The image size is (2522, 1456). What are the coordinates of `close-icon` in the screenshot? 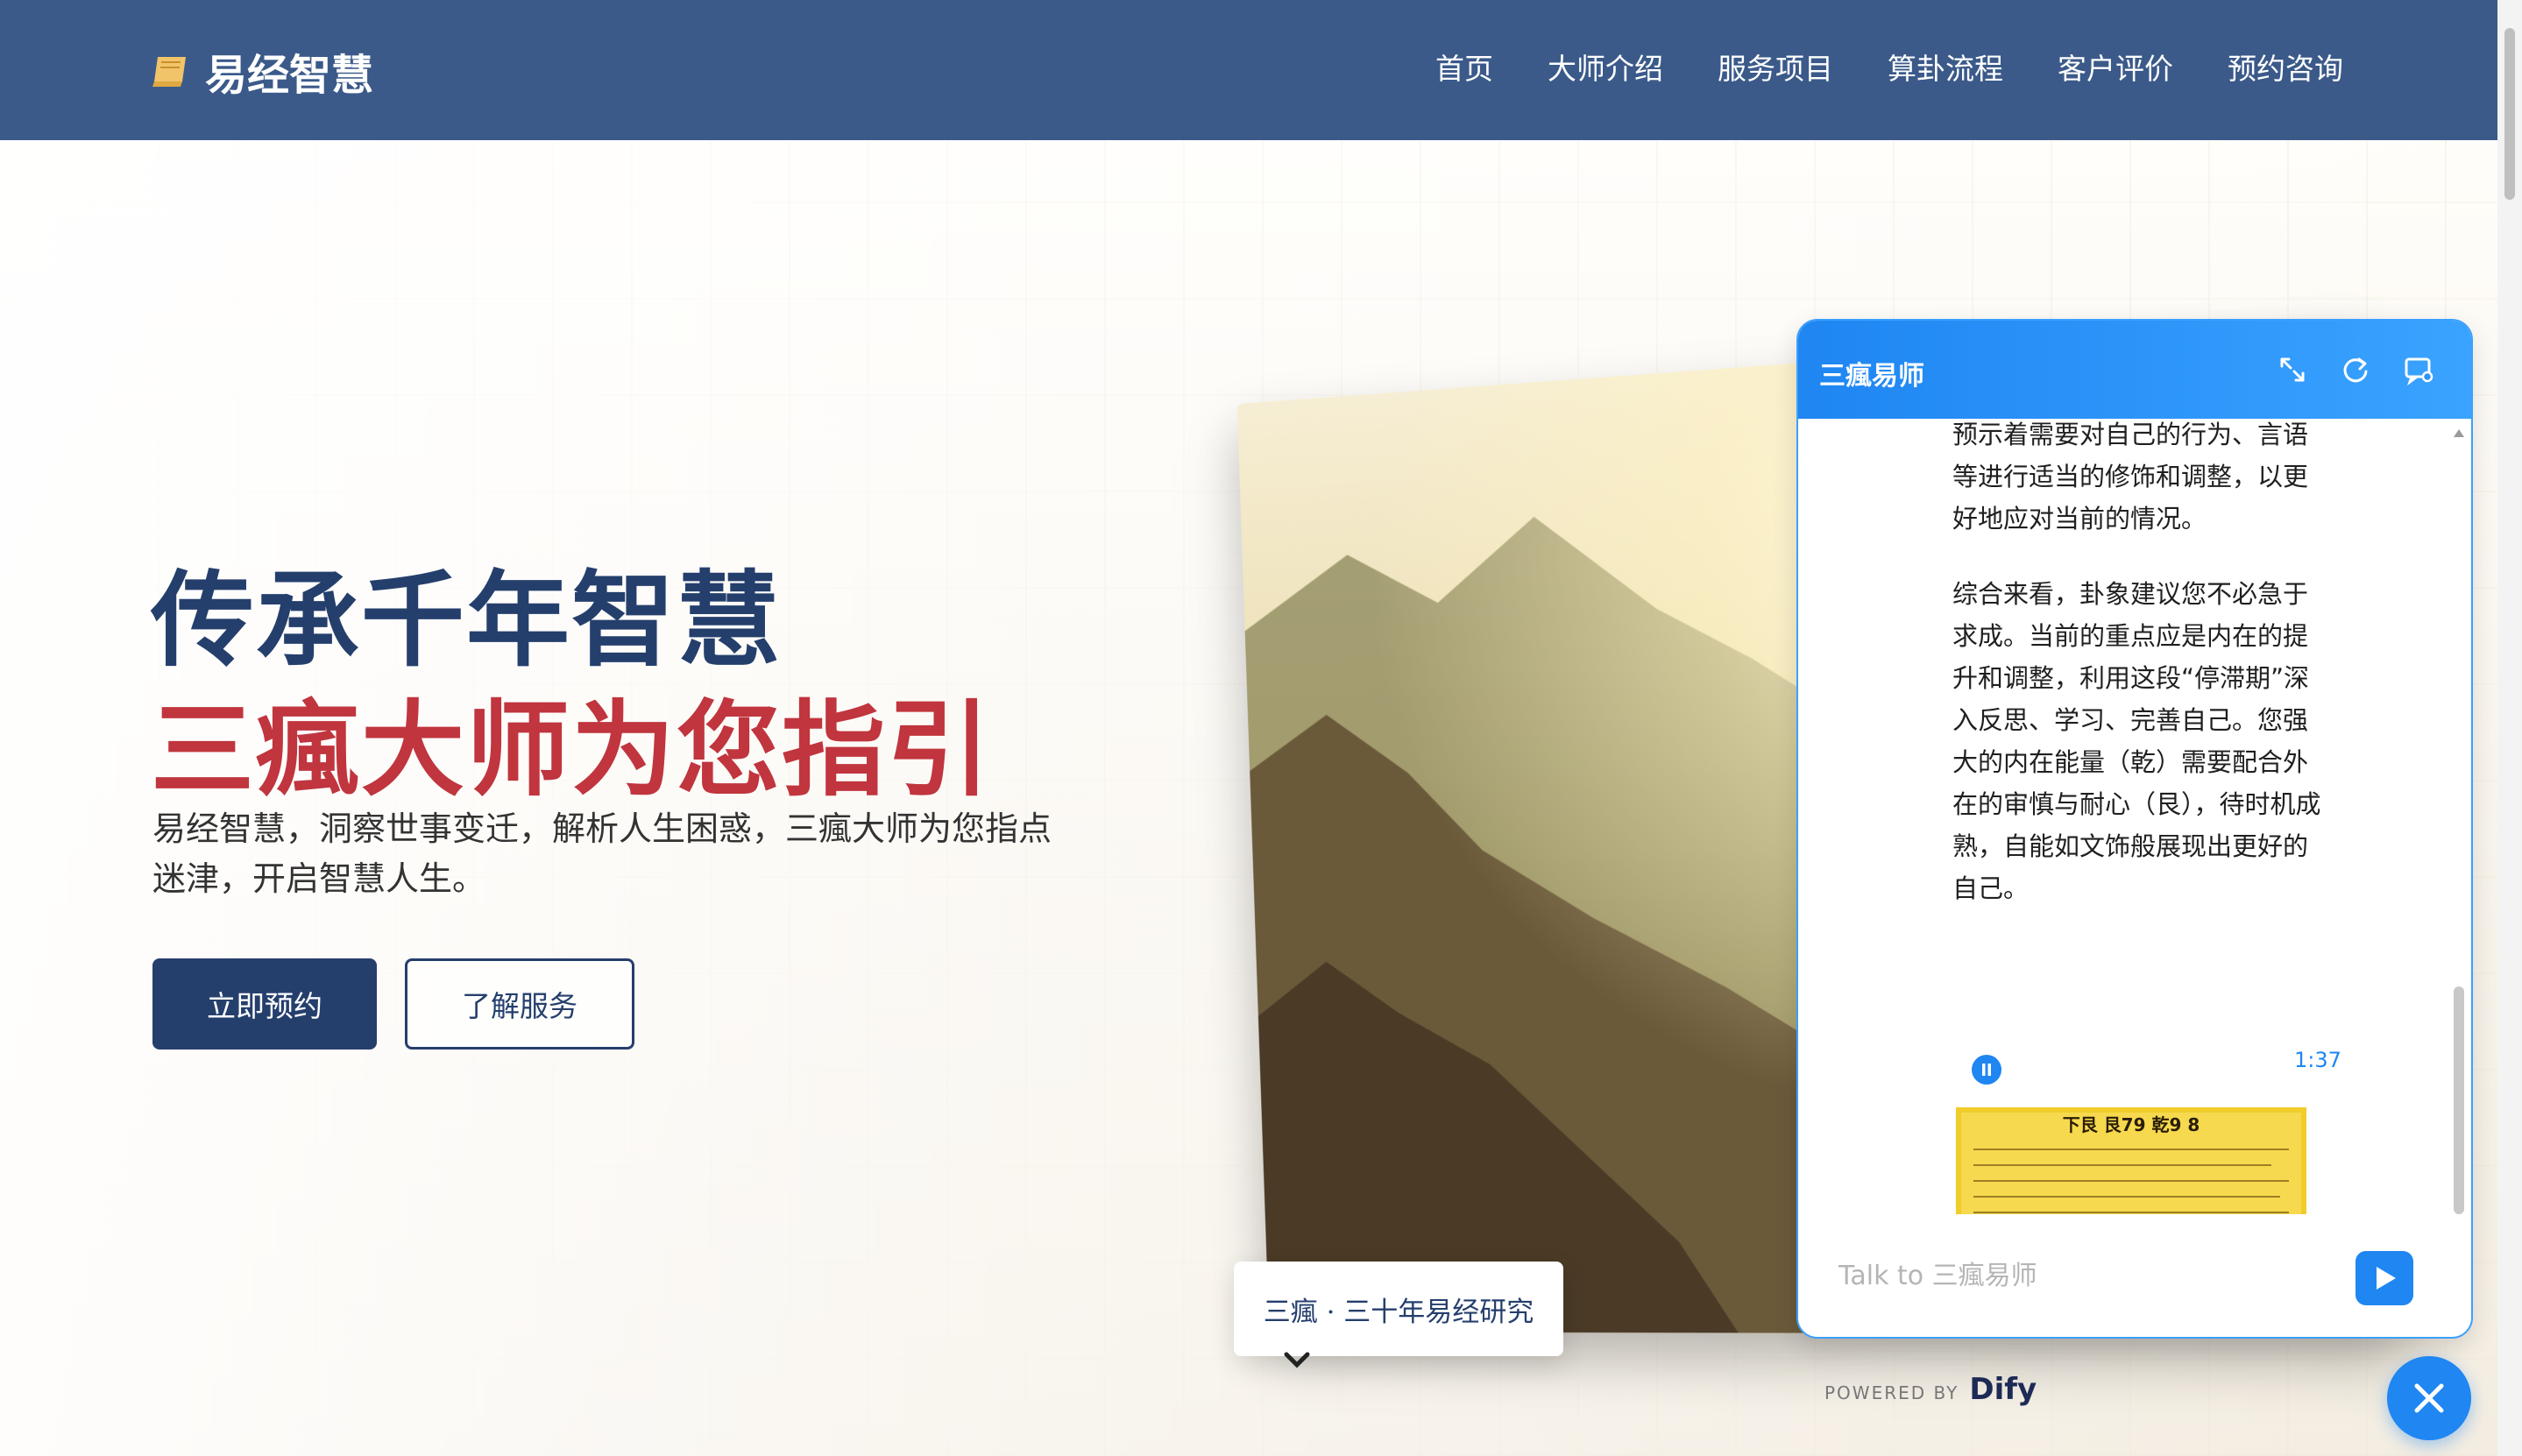 It's located at (2429, 1398).